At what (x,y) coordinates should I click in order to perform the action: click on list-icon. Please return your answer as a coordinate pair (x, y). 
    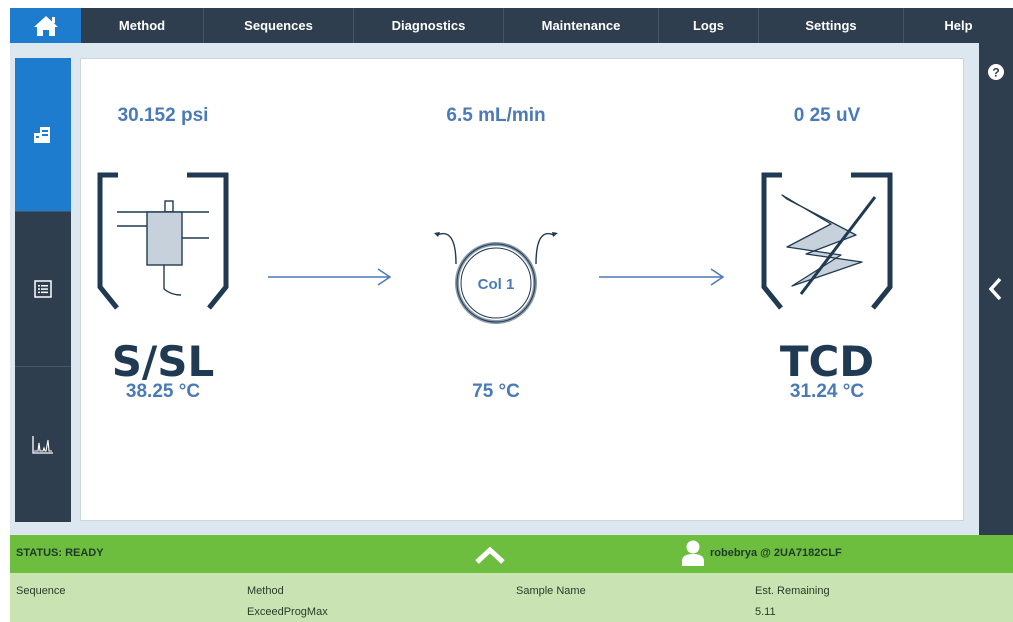
    Looking at the image, I should click on (43, 289).